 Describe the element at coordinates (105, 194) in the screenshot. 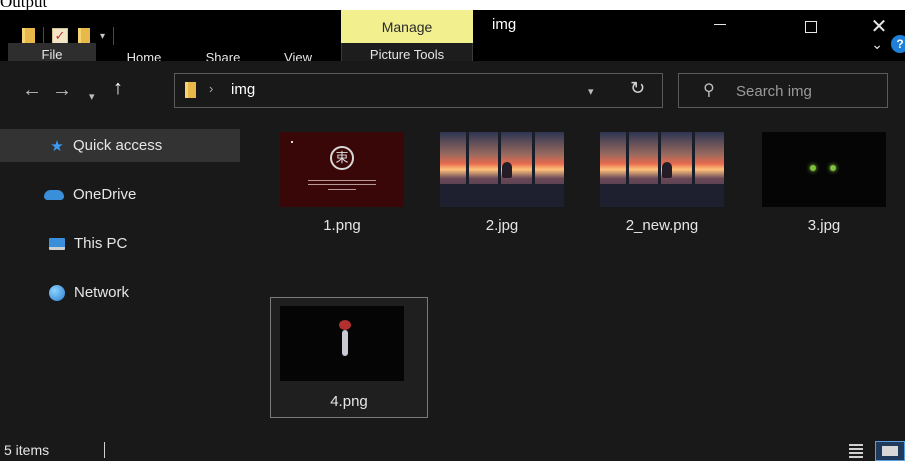

I see `sidebar-item-label: OneDrive` at that location.